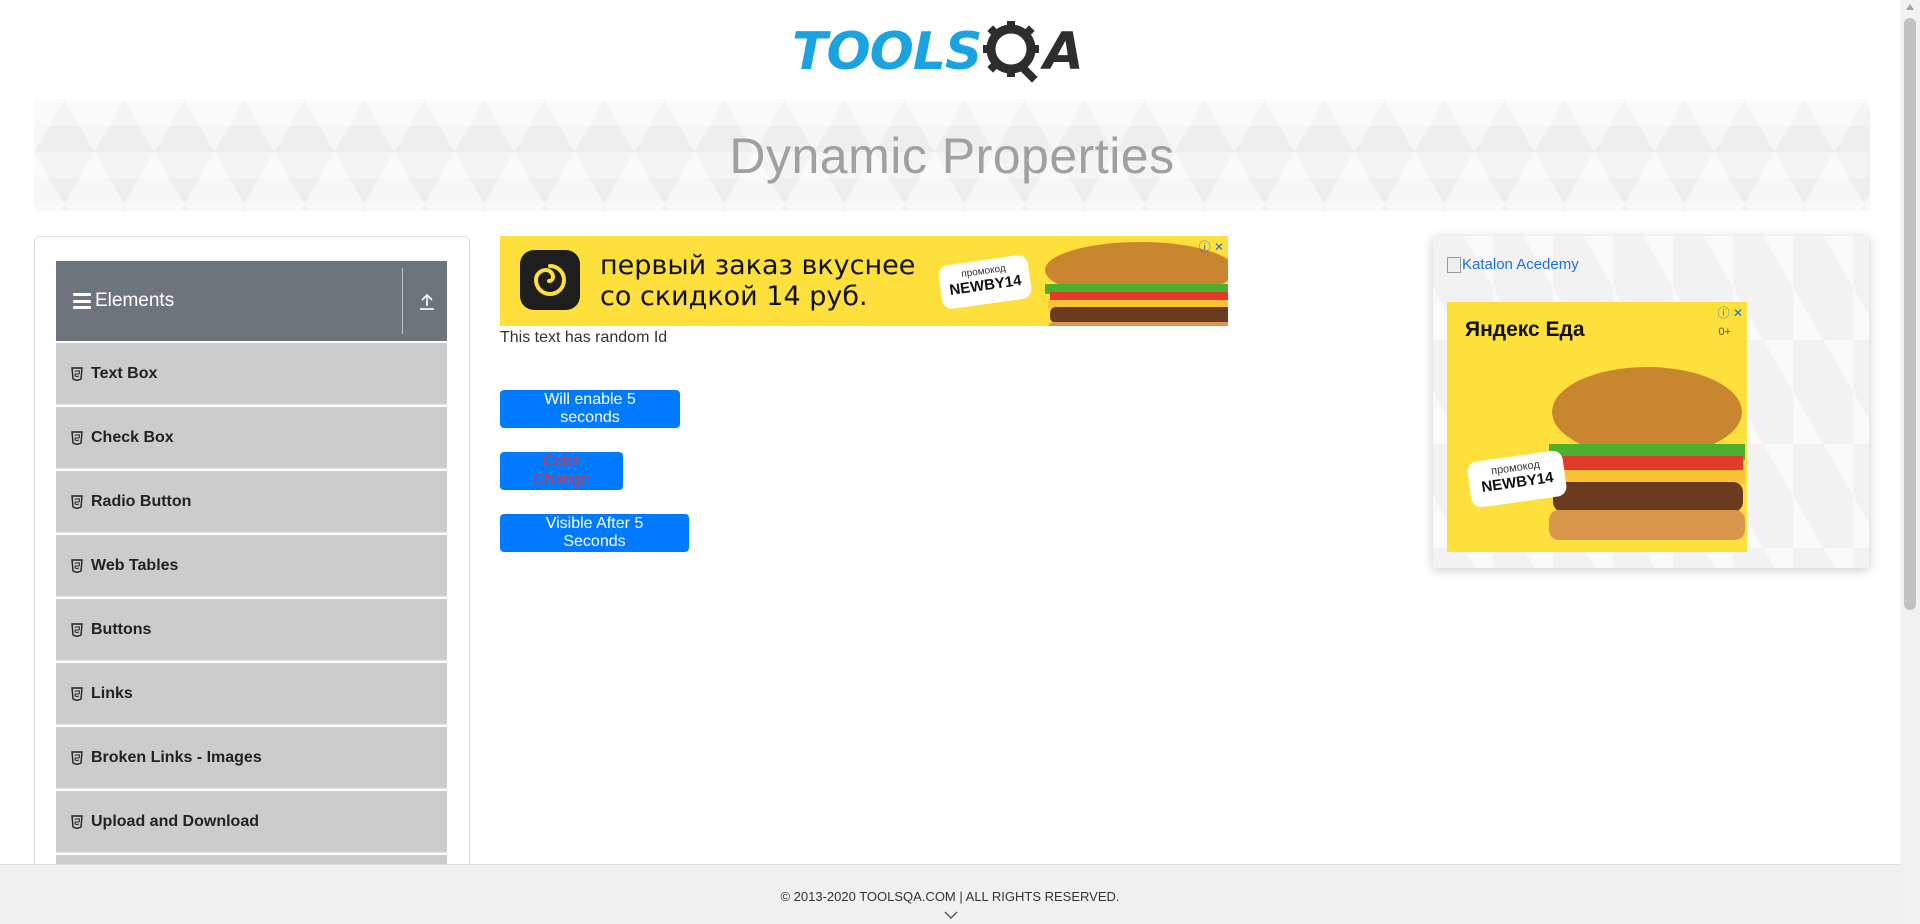 The height and width of the screenshot is (924, 1920). Describe the element at coordinates (251, 694) in the screenshot. I see `sidebar-item-links: Links` at that location.